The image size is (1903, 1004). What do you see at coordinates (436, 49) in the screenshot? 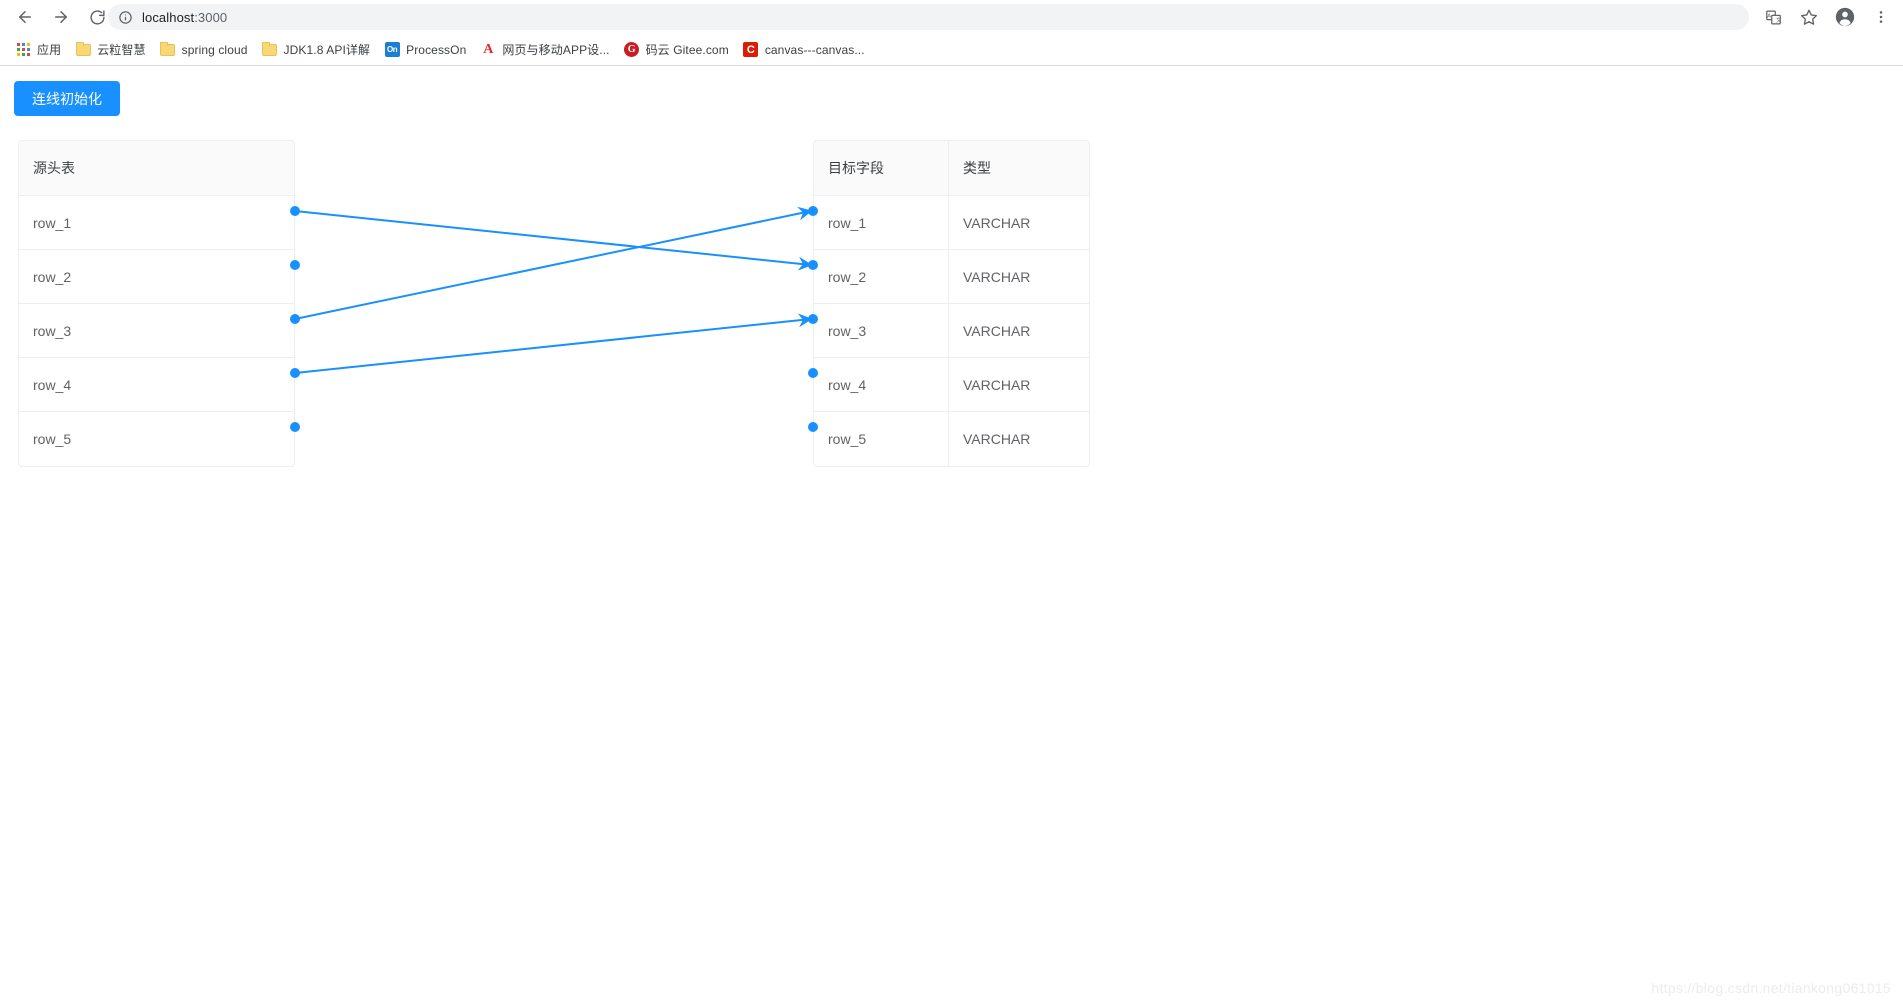
I see `bookmark-label: ProcessOn` at bounding box center [436, 49].